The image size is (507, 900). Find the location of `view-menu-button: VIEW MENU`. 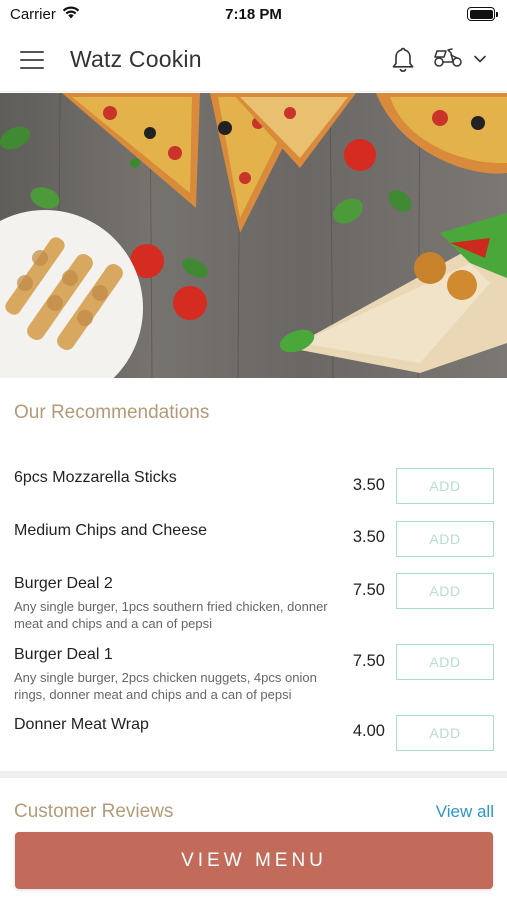

view-menu-button: VIEW MENU is located at coordinates (254, 860).